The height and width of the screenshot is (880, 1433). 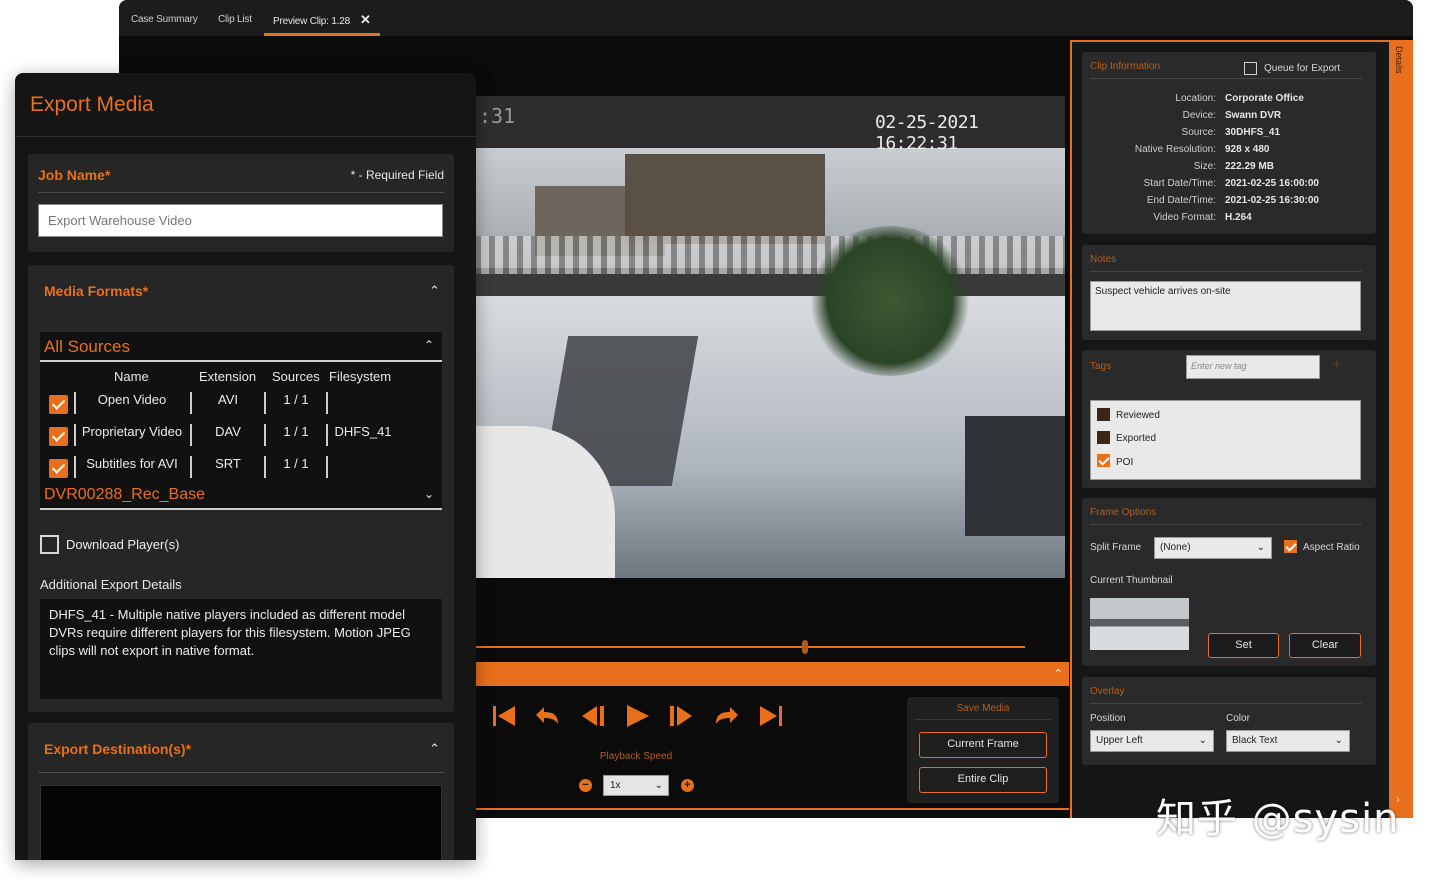 What do you see at coordinates (726, 716) in the screenshot?
I see `fast-forward-icon` at bounding box center [726, 716].